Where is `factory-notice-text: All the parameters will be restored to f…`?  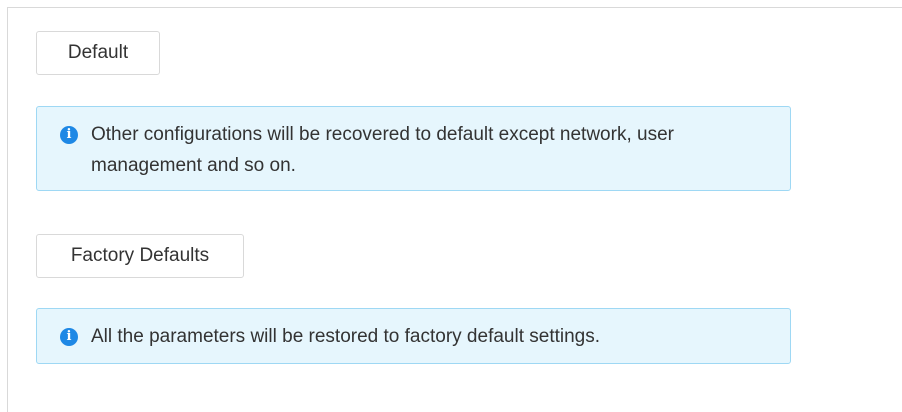
factory-notice-text: All the parameters will be restored to f… is located at coordinates (346, 336).